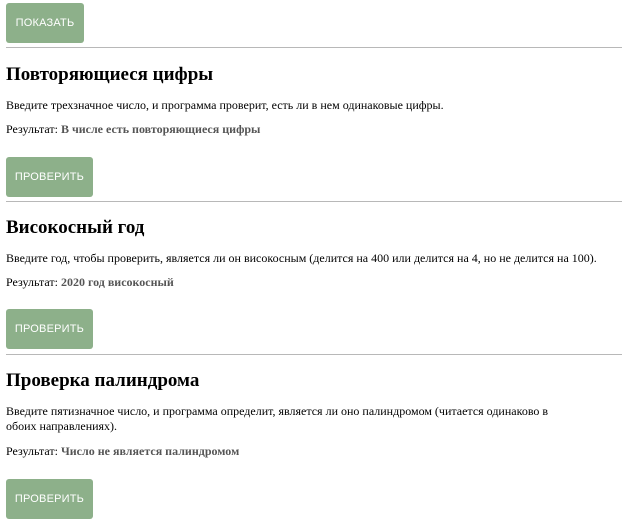  I want to click on section-title: Проверка палиндрома, so click(103, 380).